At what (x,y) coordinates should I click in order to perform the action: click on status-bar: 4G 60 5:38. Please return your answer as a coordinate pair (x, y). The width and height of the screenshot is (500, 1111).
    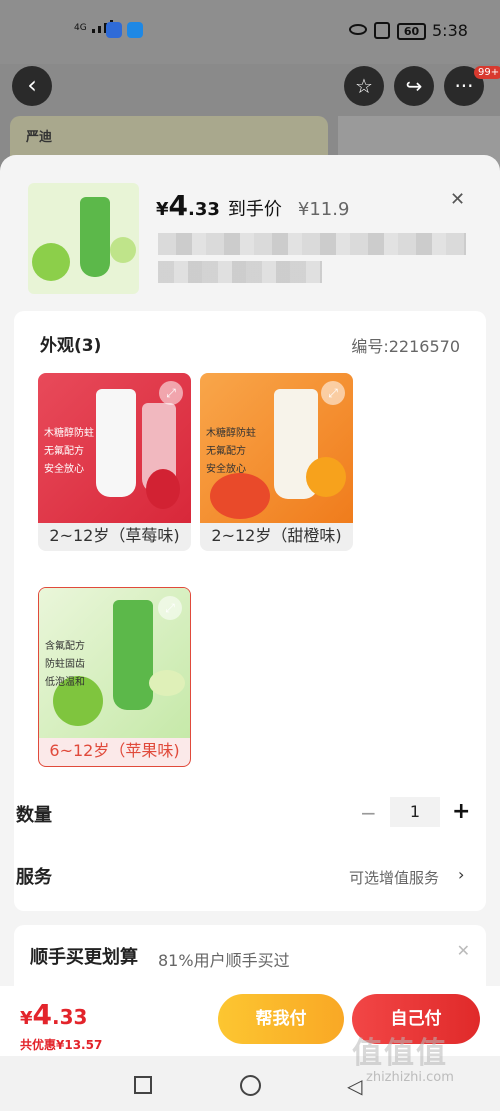
    Looking at the image, I should click on (250, 32).